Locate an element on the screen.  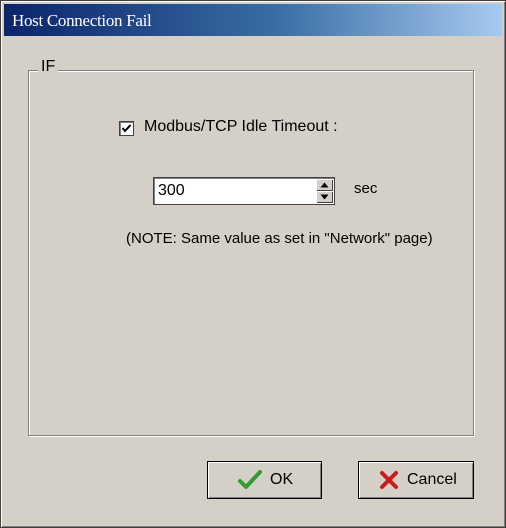
red-x-icon is located at coordinates (389, 480).